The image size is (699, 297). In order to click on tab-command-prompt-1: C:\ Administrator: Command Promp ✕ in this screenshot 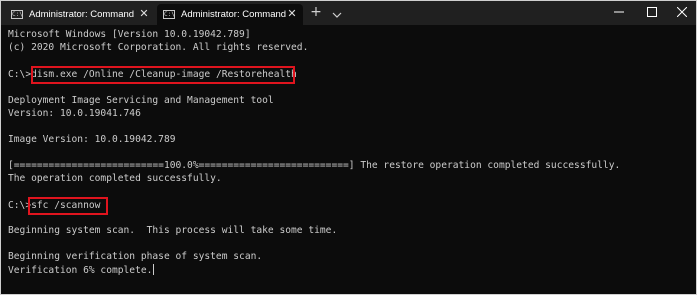, I will do `click(80, 14)`.